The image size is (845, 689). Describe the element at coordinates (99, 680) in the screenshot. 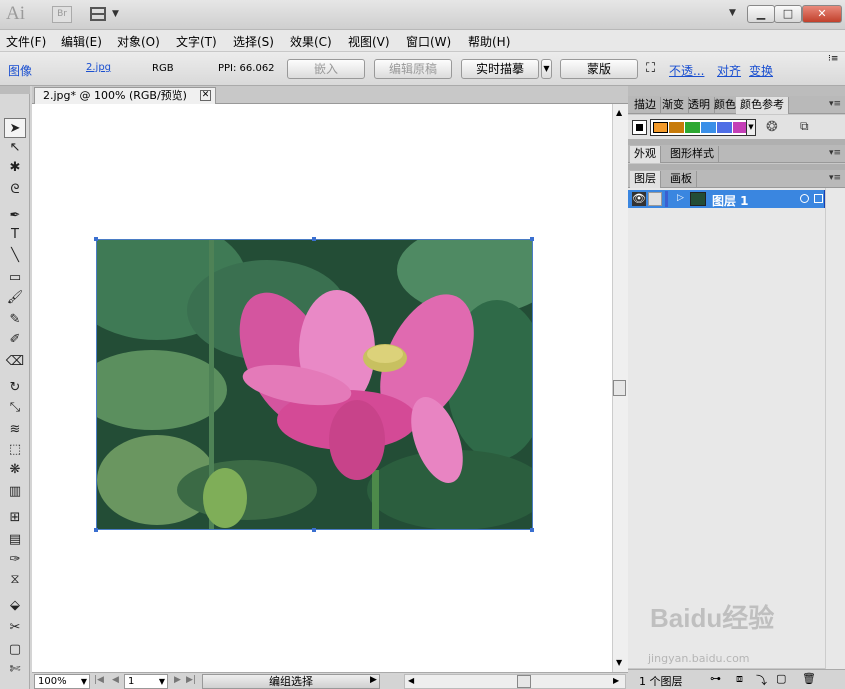

I see `first-artboard-icon: |◀` at that location.